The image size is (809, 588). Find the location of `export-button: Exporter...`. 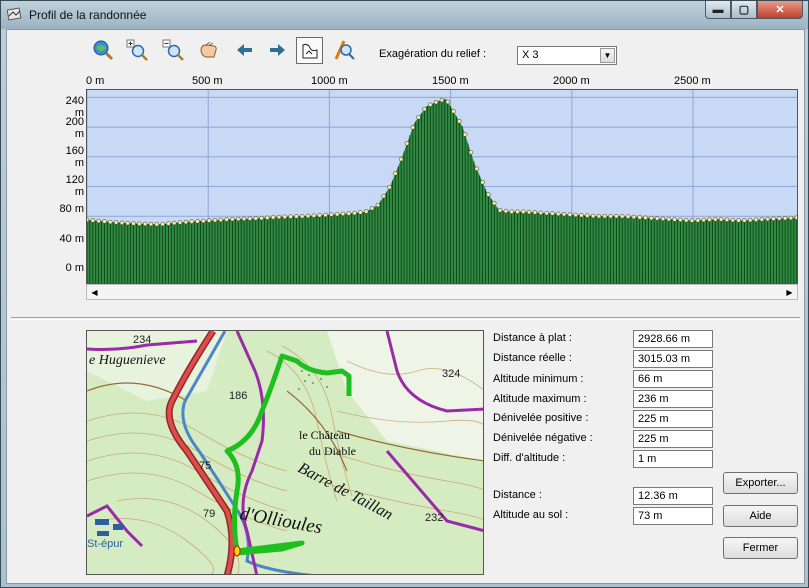

export-button: Exporter... is located at coordinates (760, 483).